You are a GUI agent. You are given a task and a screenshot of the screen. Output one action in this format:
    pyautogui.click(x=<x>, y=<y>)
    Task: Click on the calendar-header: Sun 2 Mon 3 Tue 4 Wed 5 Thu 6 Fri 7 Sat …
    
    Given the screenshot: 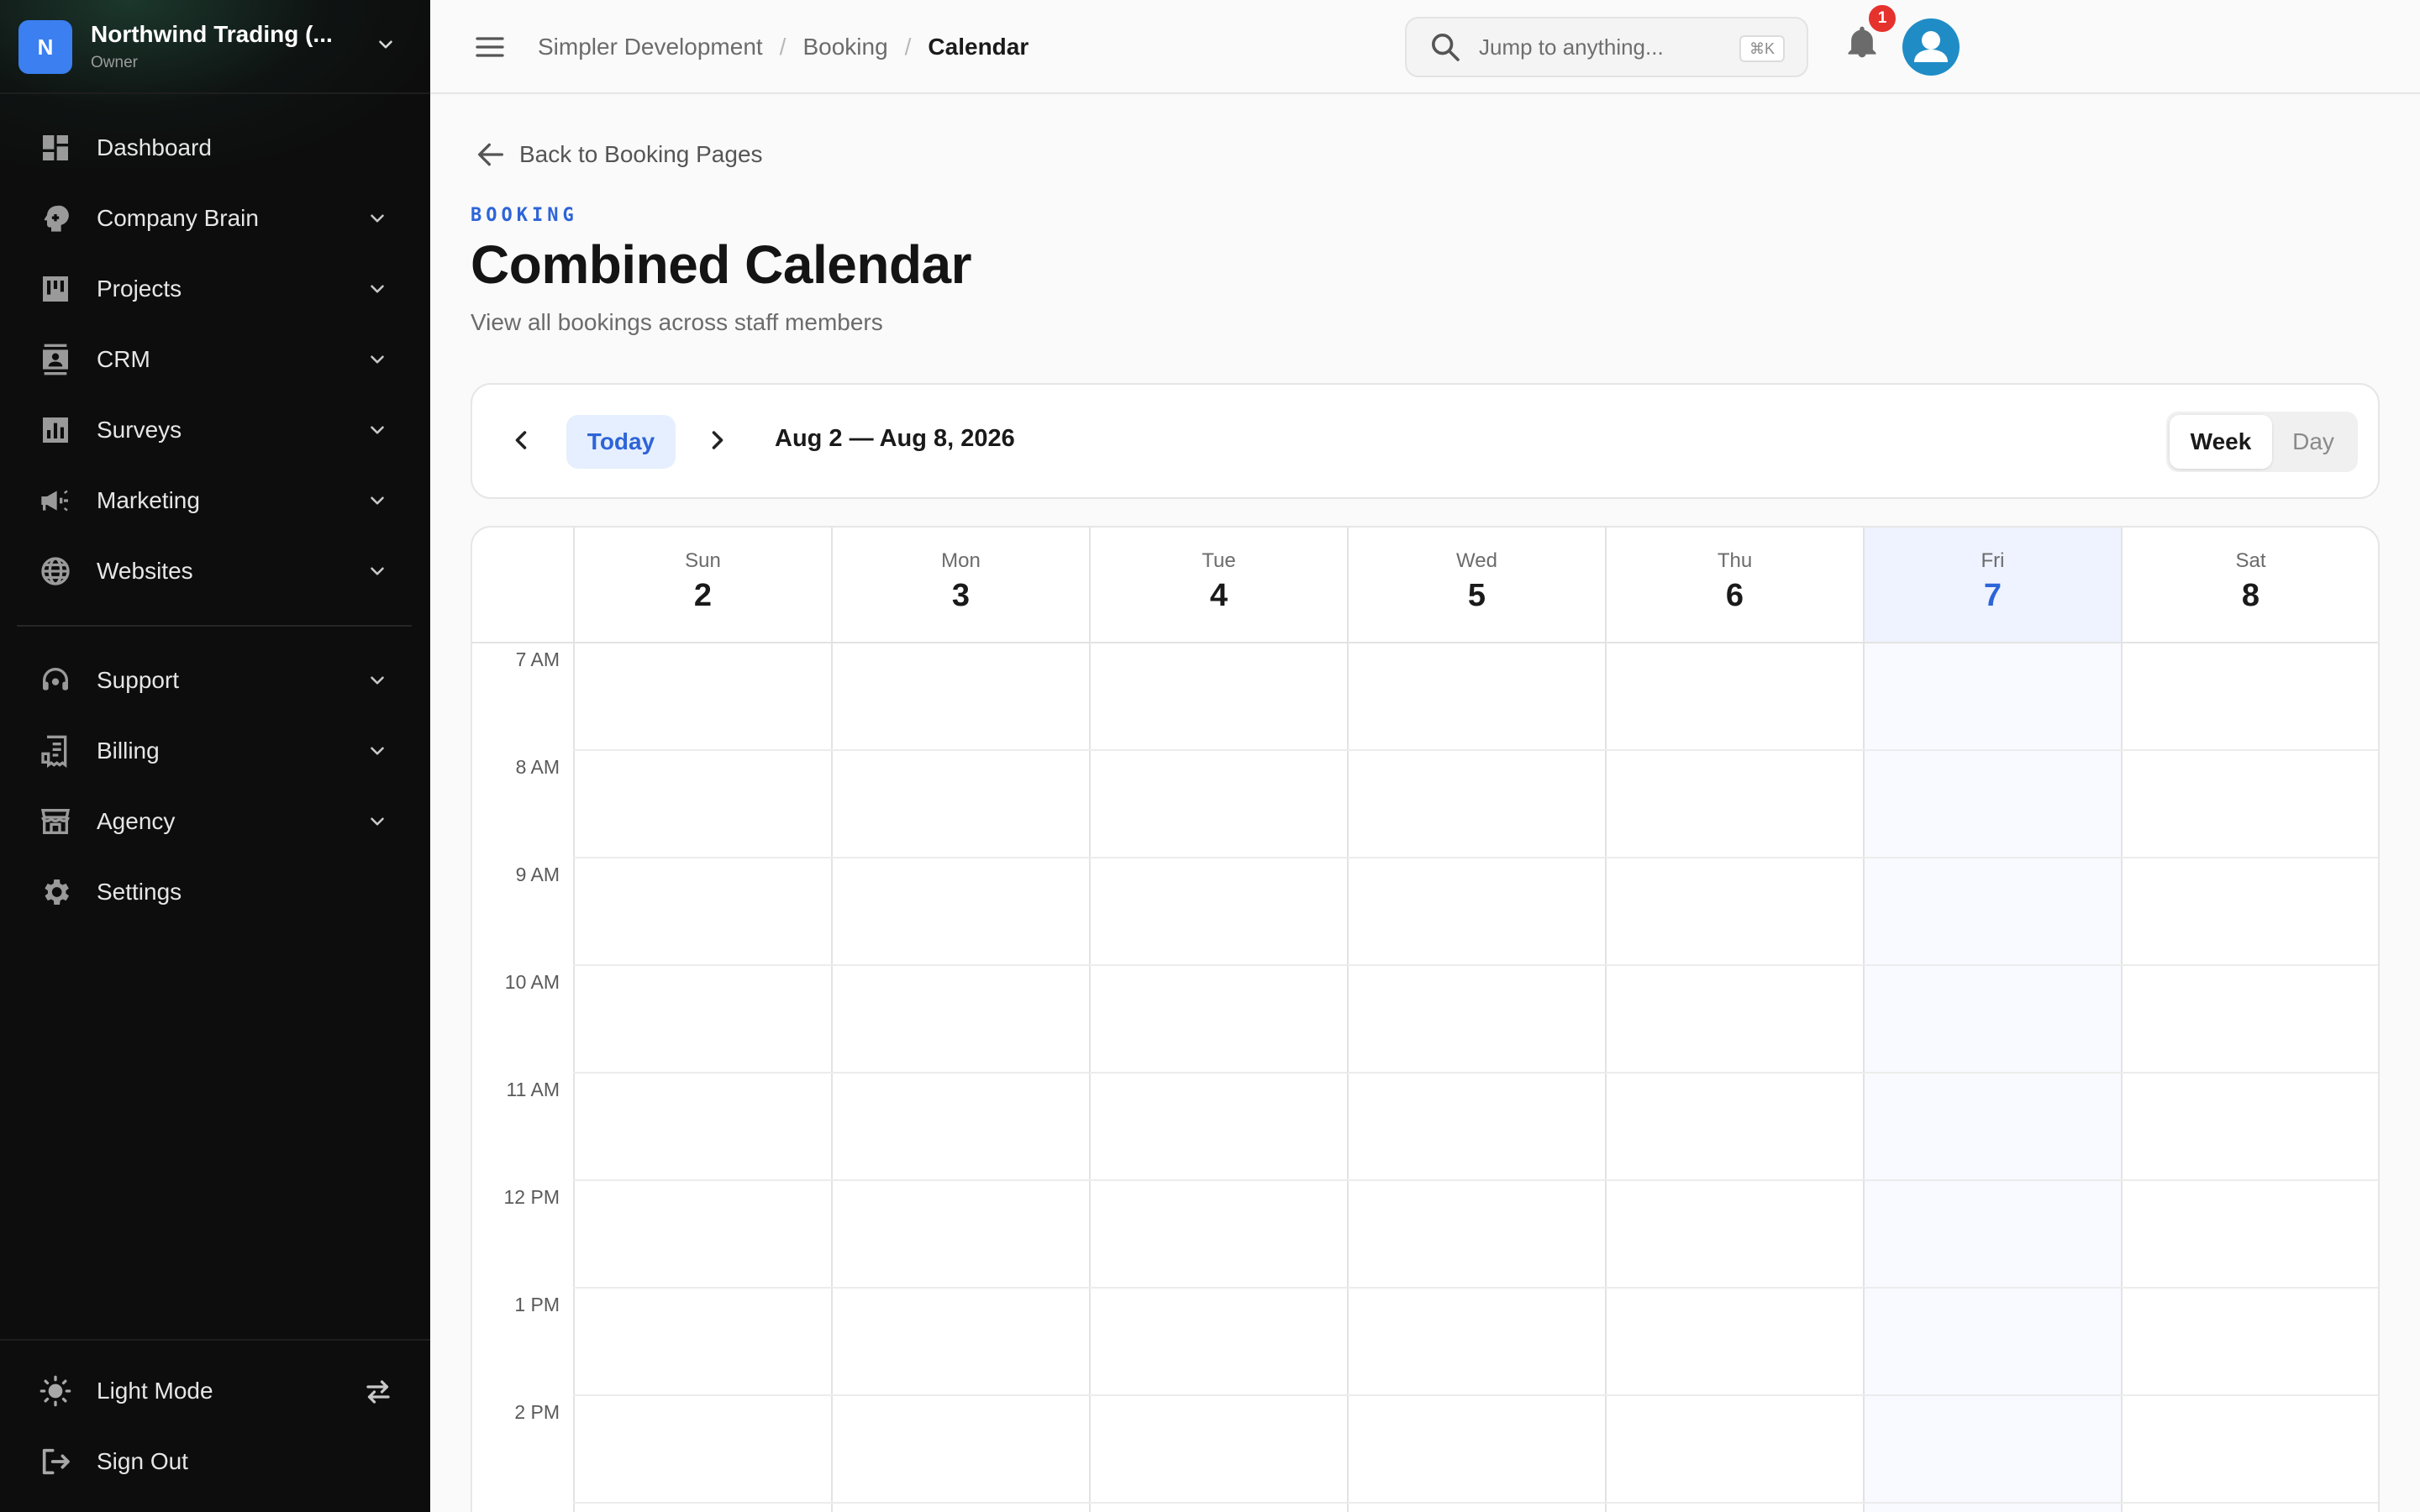 What is the action you would take?
    pyautogui.click(x=1425, y=585)
    